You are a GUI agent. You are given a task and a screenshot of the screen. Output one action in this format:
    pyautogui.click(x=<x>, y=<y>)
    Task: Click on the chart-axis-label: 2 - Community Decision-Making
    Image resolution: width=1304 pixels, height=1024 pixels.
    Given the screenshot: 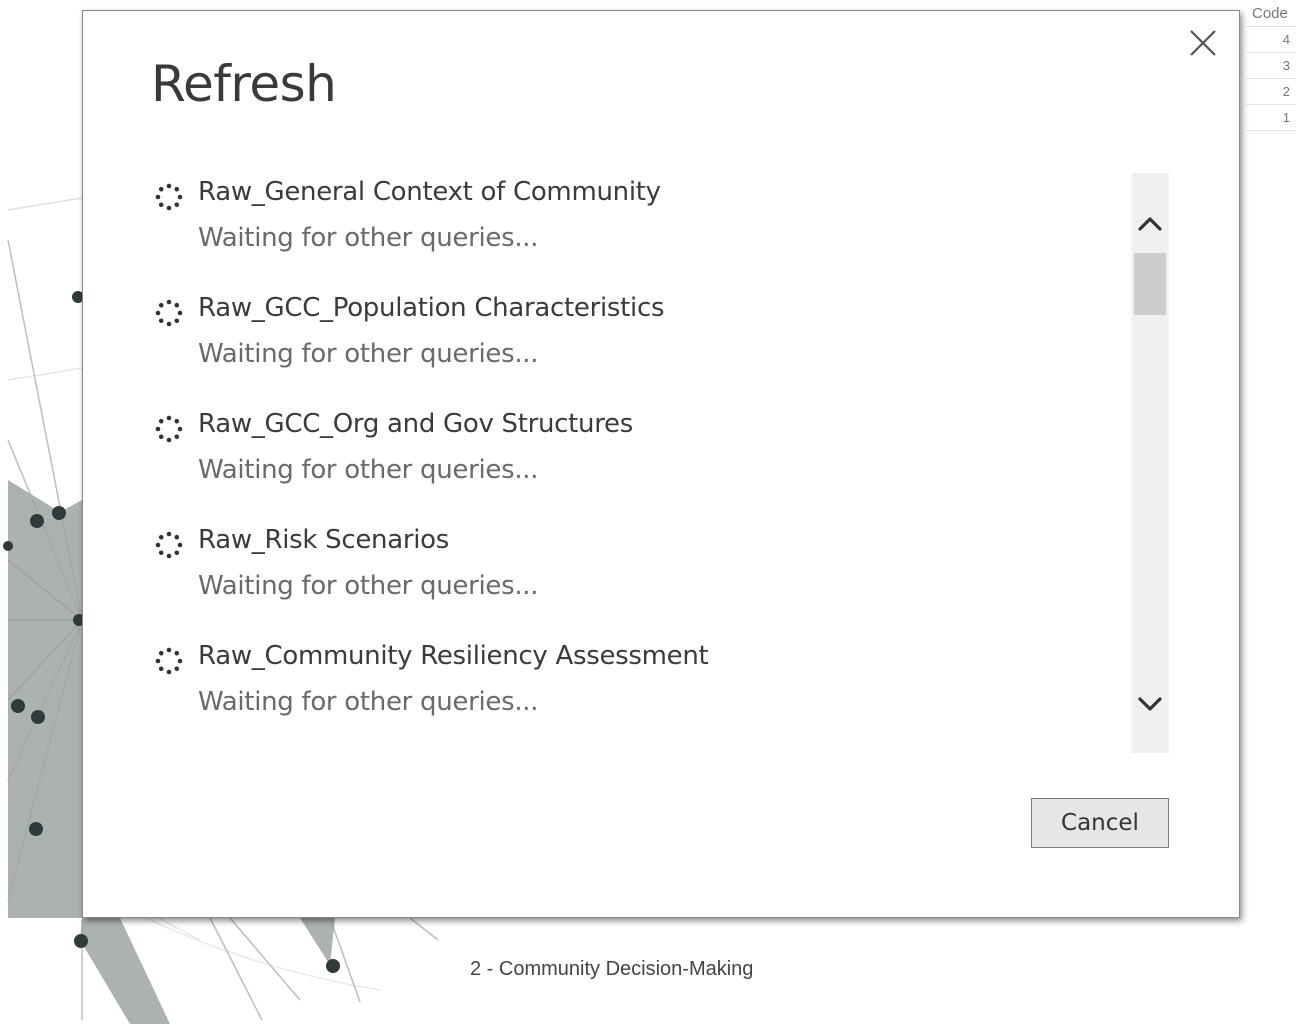 What is the action you would take?
    pyautogui.click(x=612, y=969)
    